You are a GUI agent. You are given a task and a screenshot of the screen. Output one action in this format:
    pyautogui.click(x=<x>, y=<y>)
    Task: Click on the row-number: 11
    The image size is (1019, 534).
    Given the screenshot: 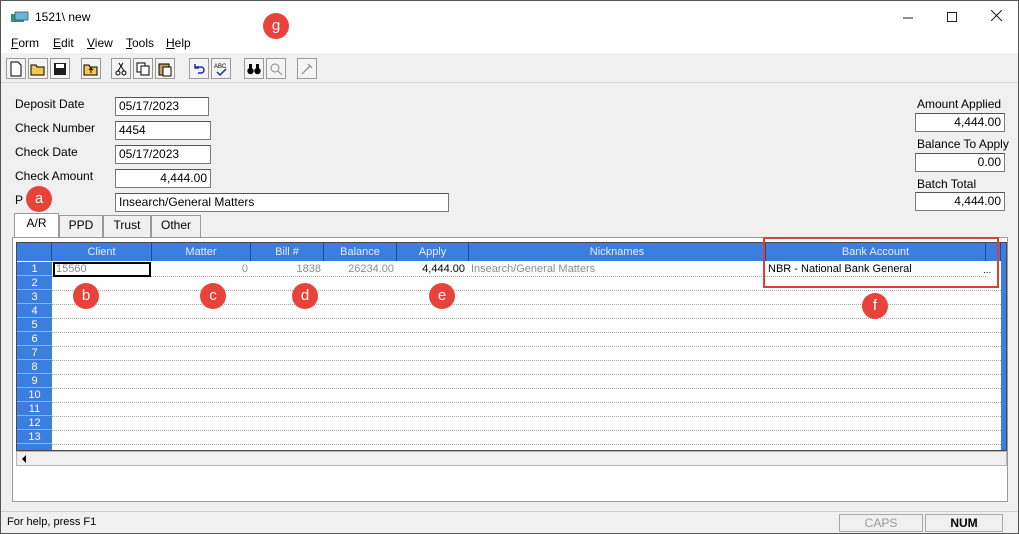 What is the action you would take?
    pyautogui.click(x=34, y=409)
    